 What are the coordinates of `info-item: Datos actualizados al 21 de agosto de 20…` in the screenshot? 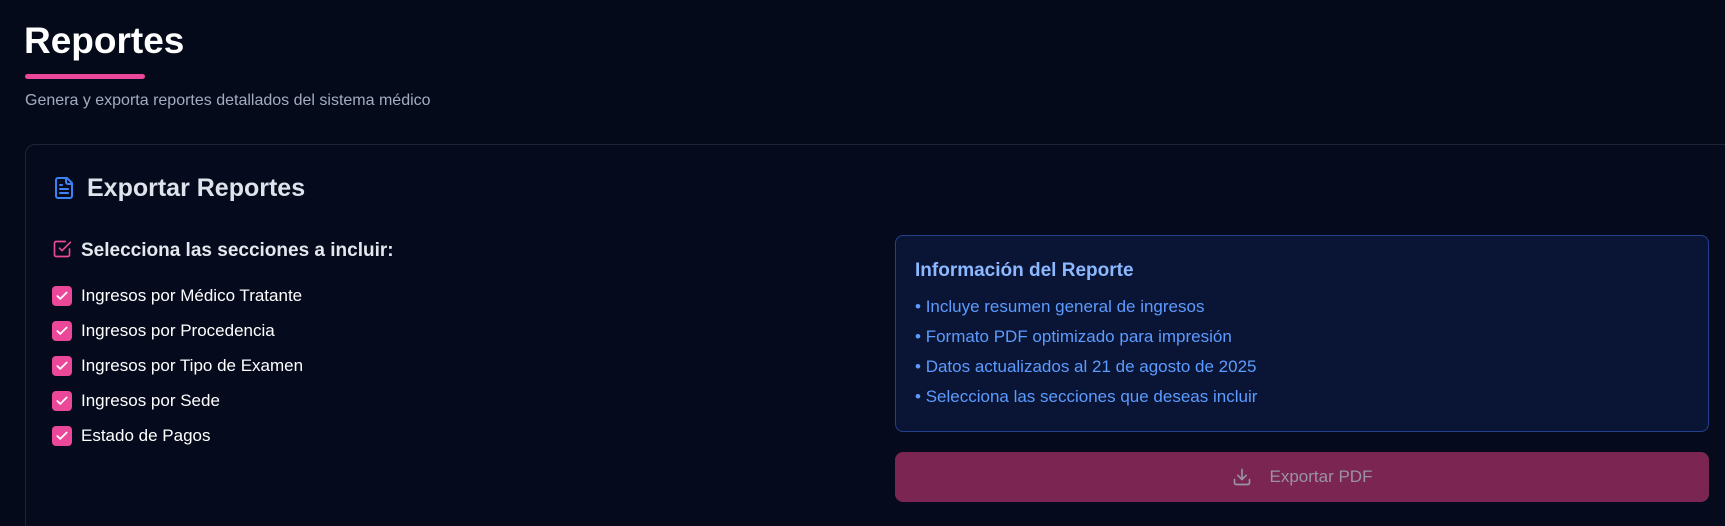 It's located at (1302, 367).